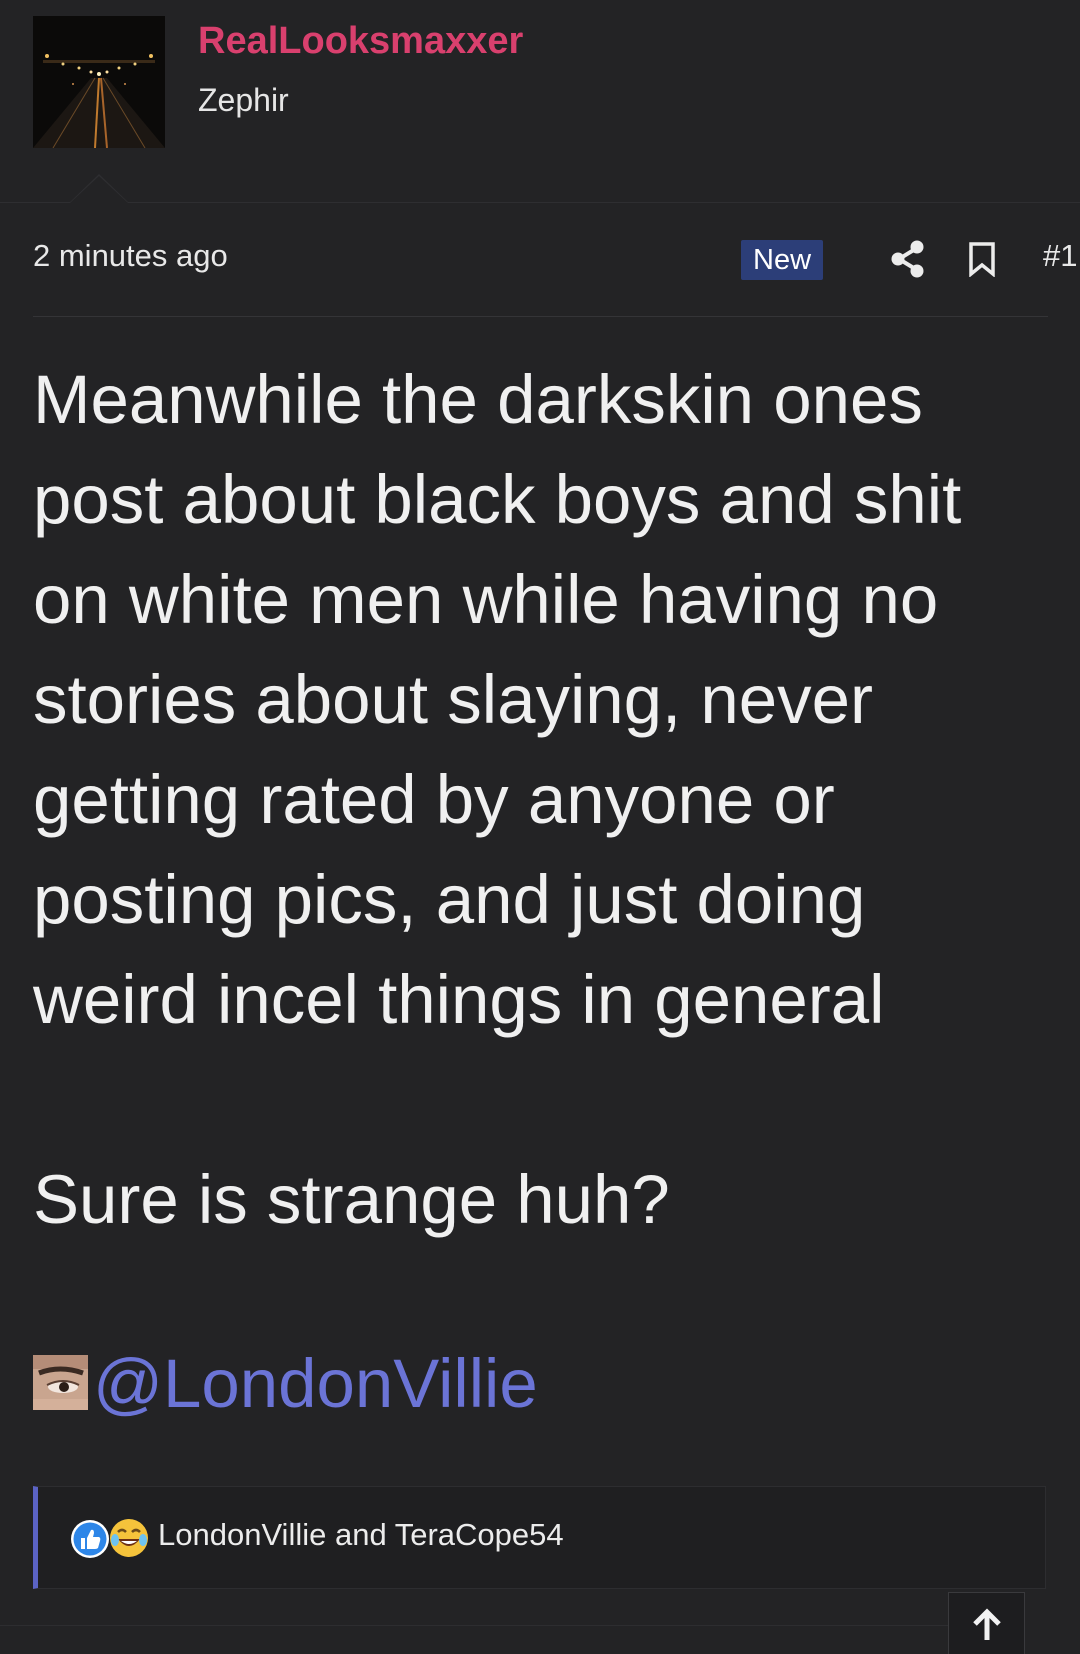 The height and width of the screenshot is (1654, 1080). Describe the element at coordinates (782, 260) in the screenshot. I see `new-badge: New` at that location.